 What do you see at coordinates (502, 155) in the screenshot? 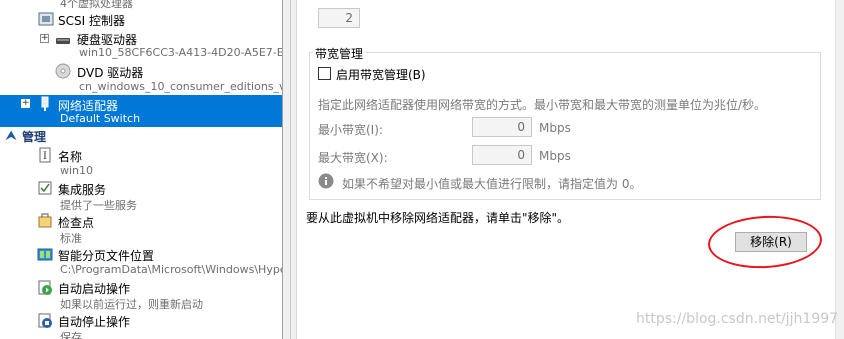
I see `max-bandwidth-input: 0` at bounding box center [502, 155].